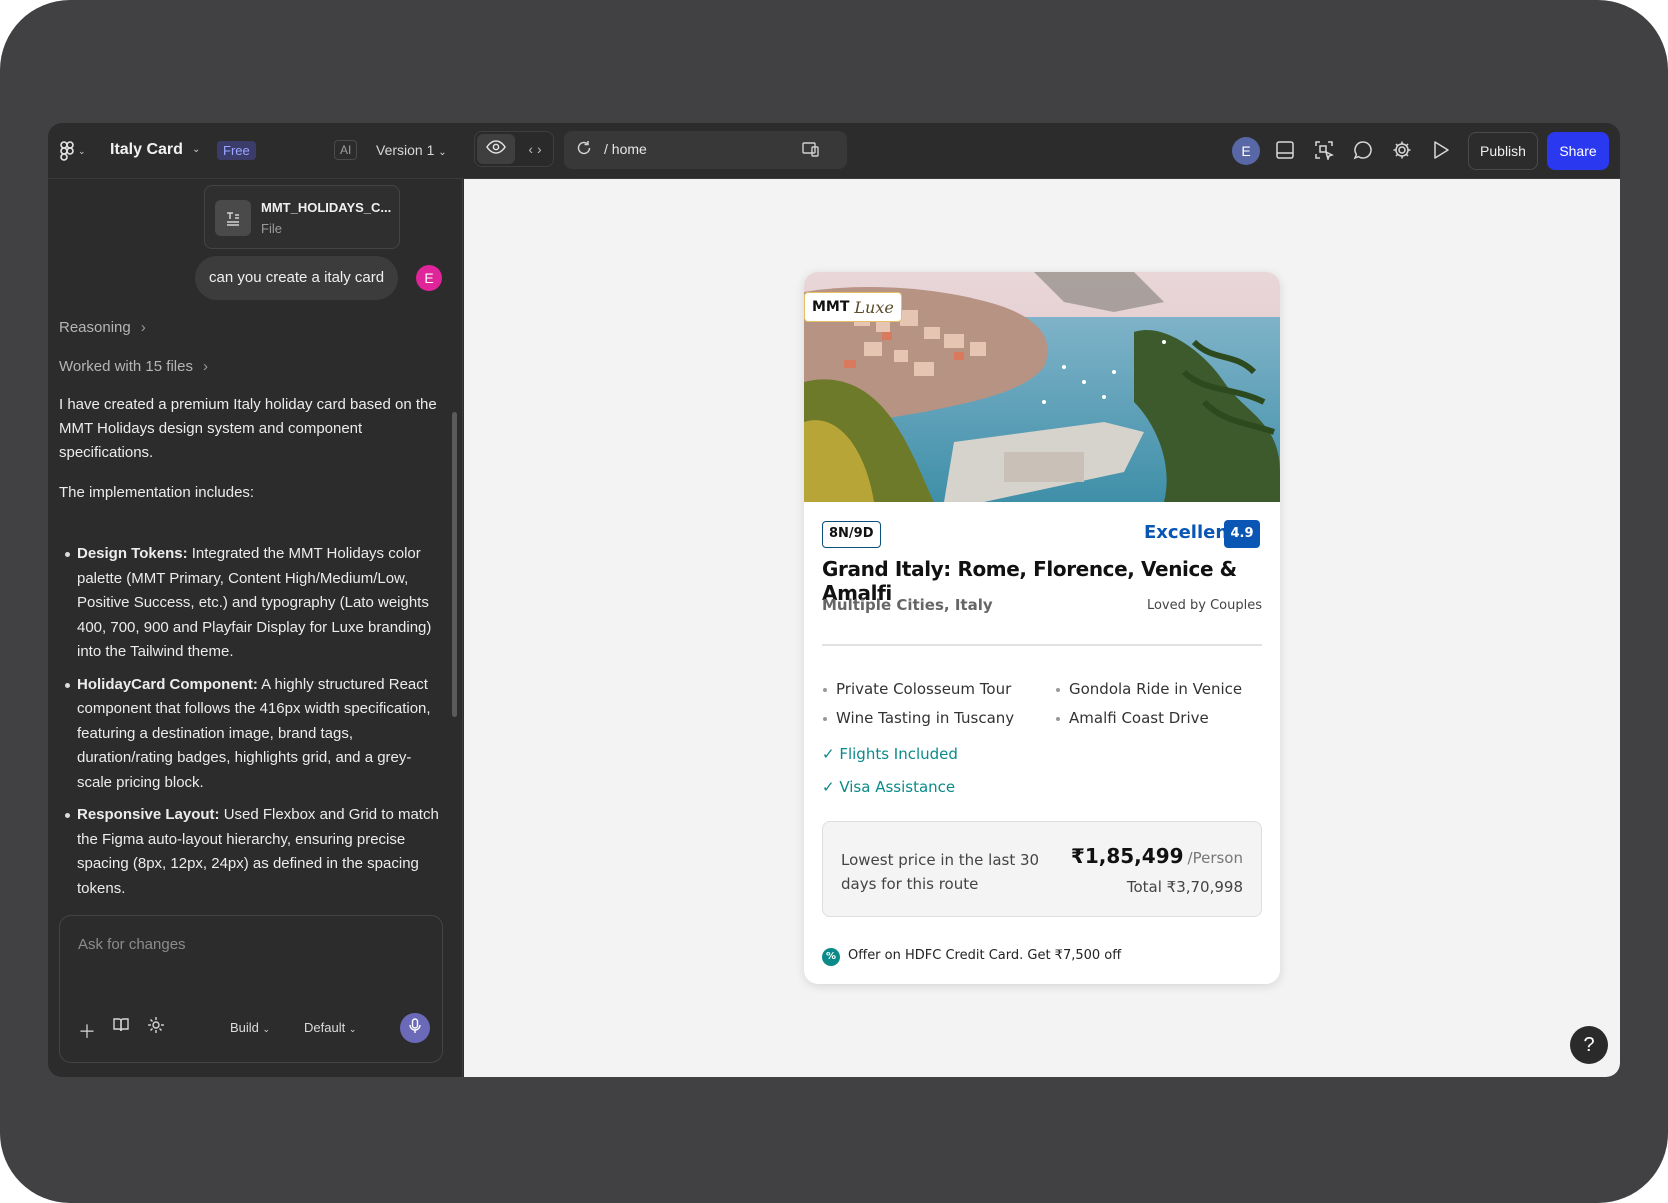 This screenshot has height=1203, width=1668. Describe the element at coordinates (1242, 534) in the screenshot. I see `rating-badge: 4.9` at that location.